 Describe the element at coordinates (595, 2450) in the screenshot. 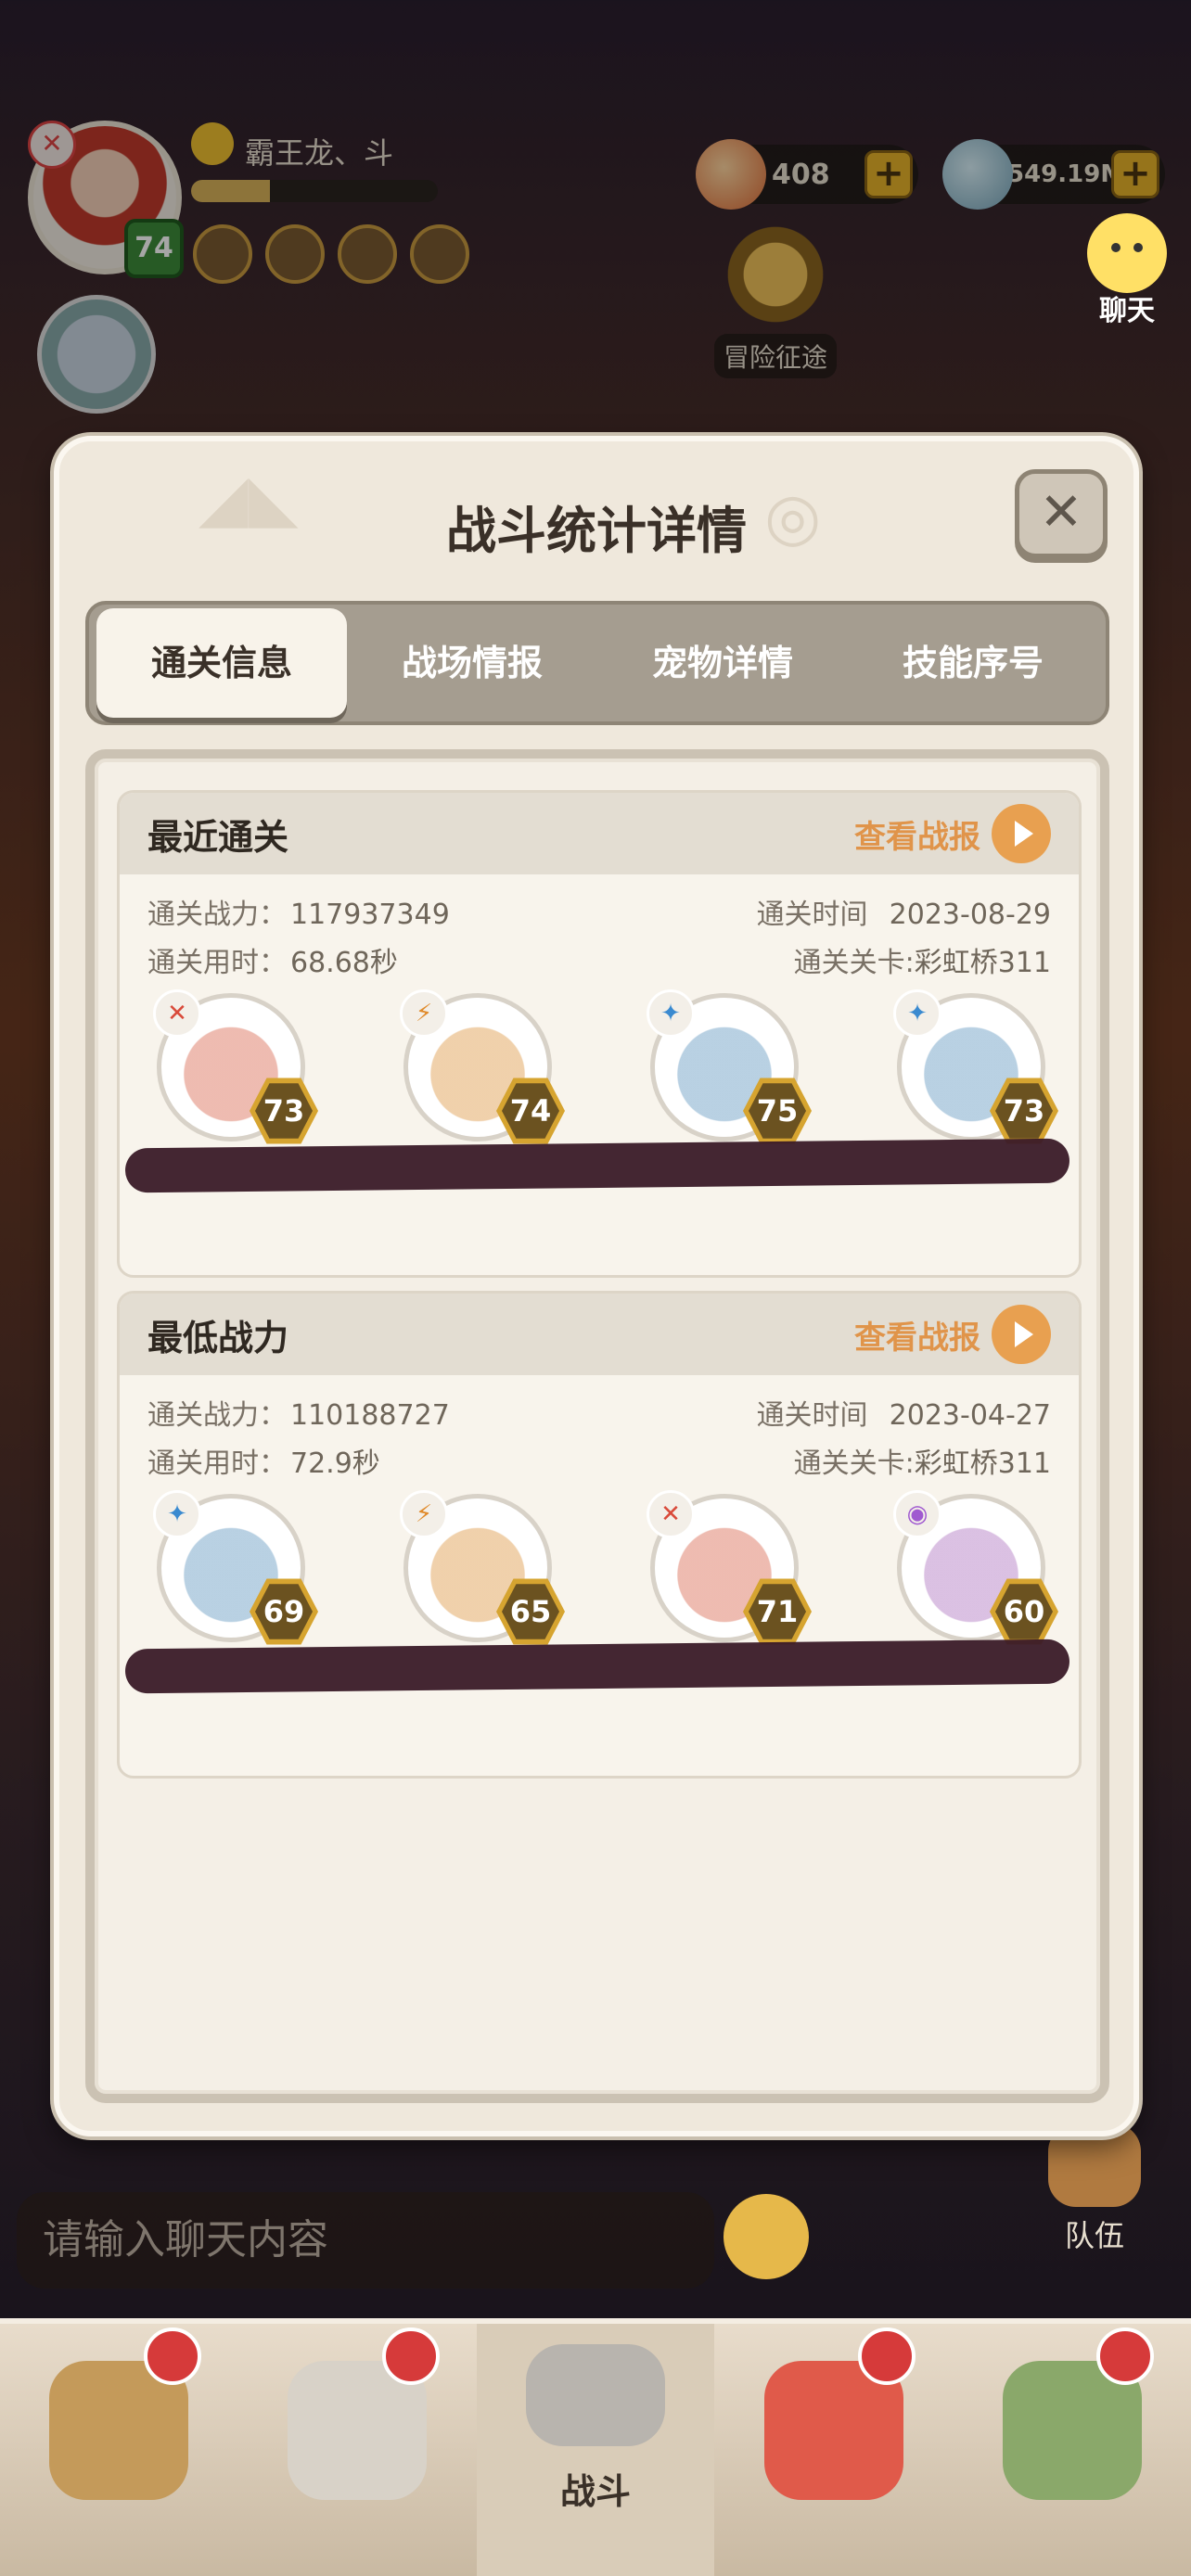

I see `nav-item-battle: 战斗` at that location.